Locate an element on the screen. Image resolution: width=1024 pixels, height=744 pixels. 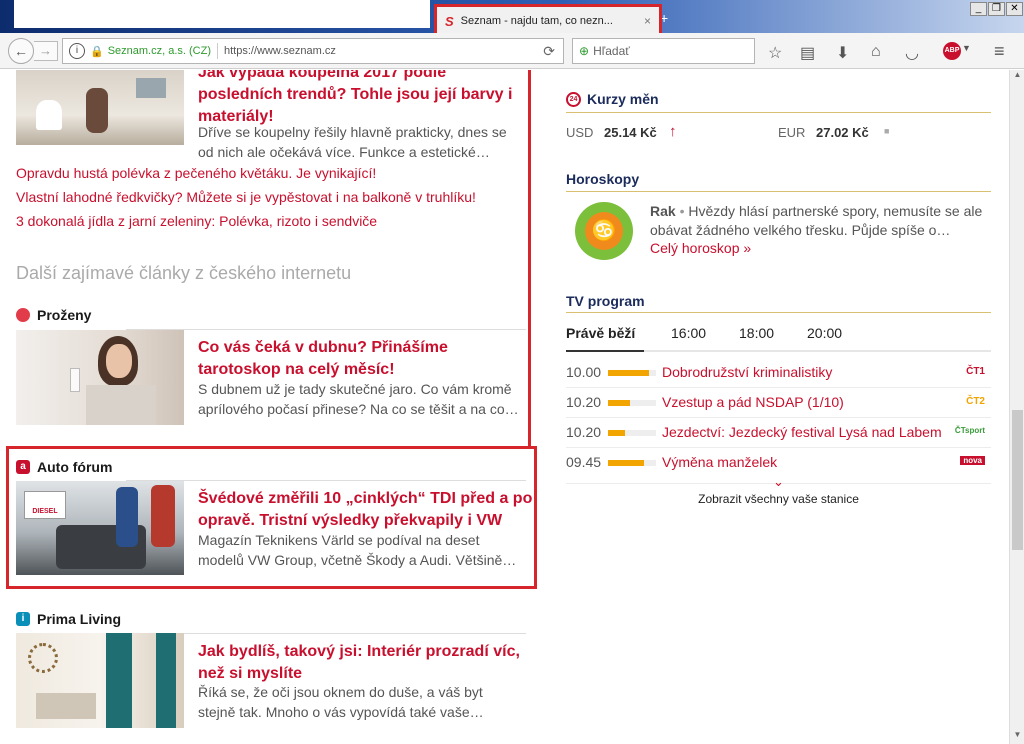
menu-hamburger-icon: ≡ is located at coordinates (999, 51).